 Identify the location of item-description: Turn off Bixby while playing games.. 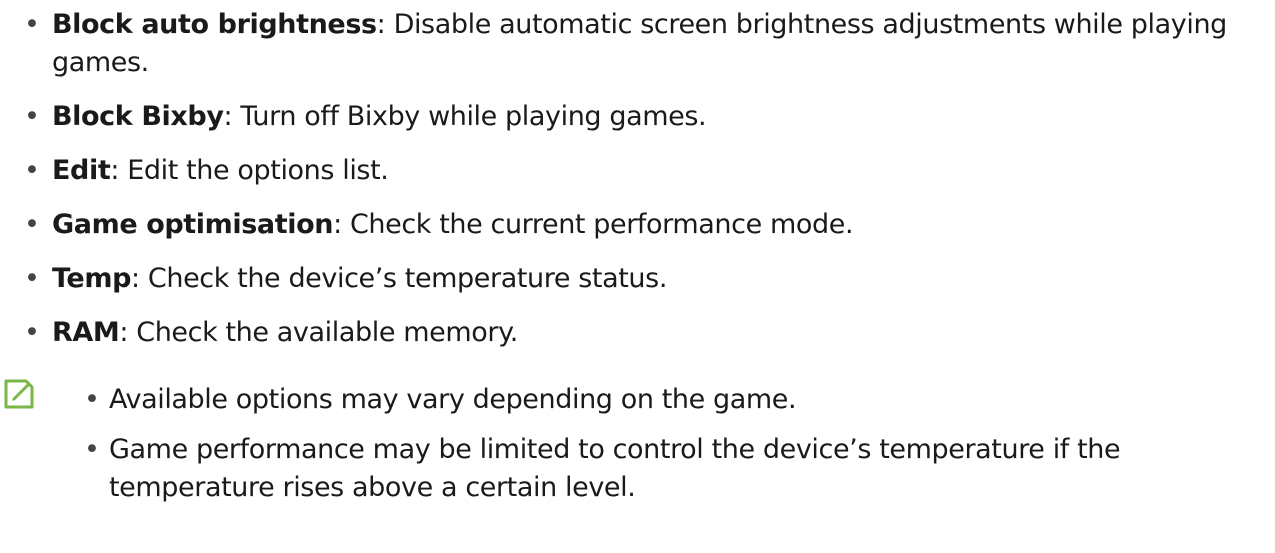
(473, 116).